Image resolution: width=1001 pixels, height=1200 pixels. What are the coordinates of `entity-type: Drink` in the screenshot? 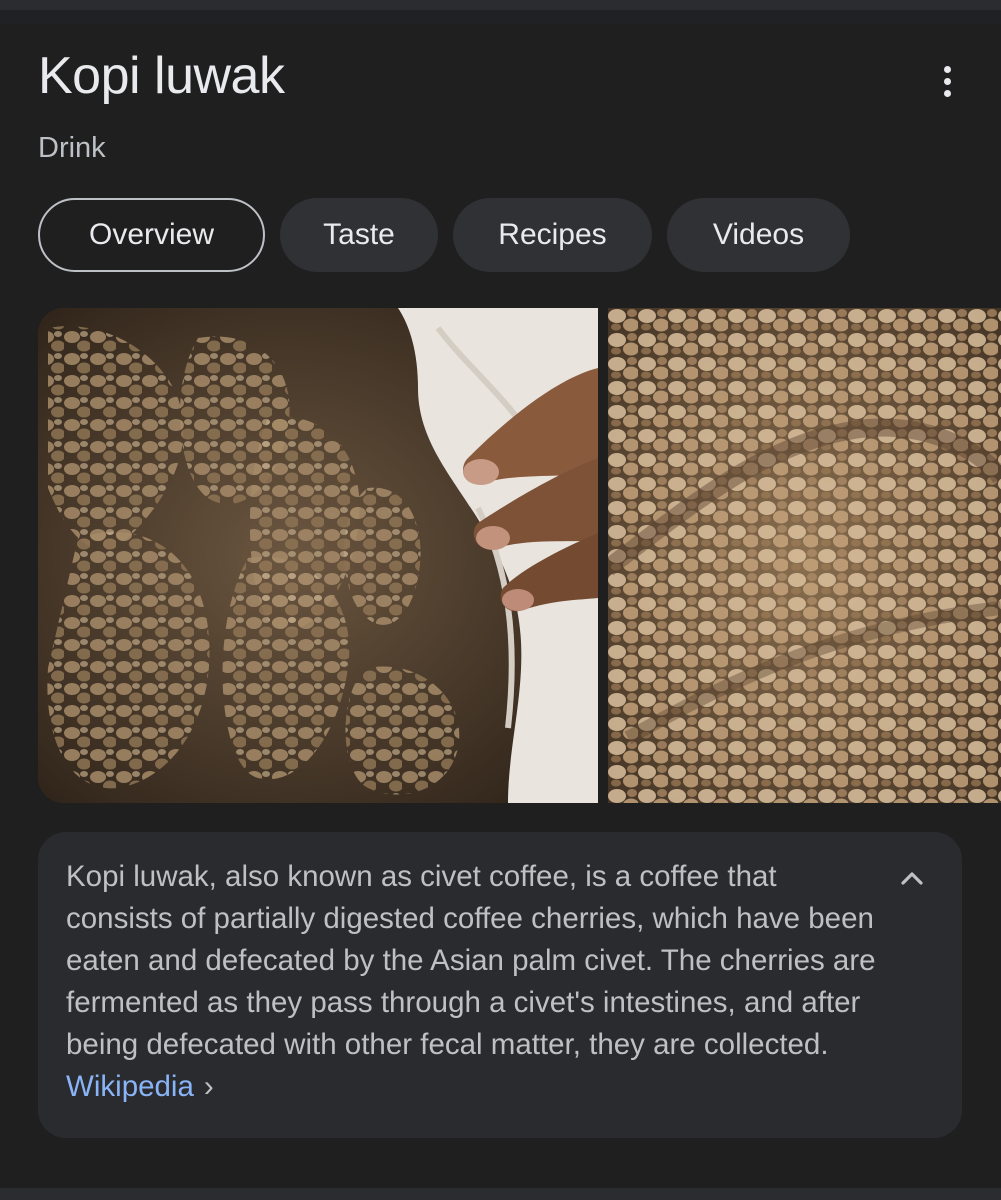 It's located at (72, 148).